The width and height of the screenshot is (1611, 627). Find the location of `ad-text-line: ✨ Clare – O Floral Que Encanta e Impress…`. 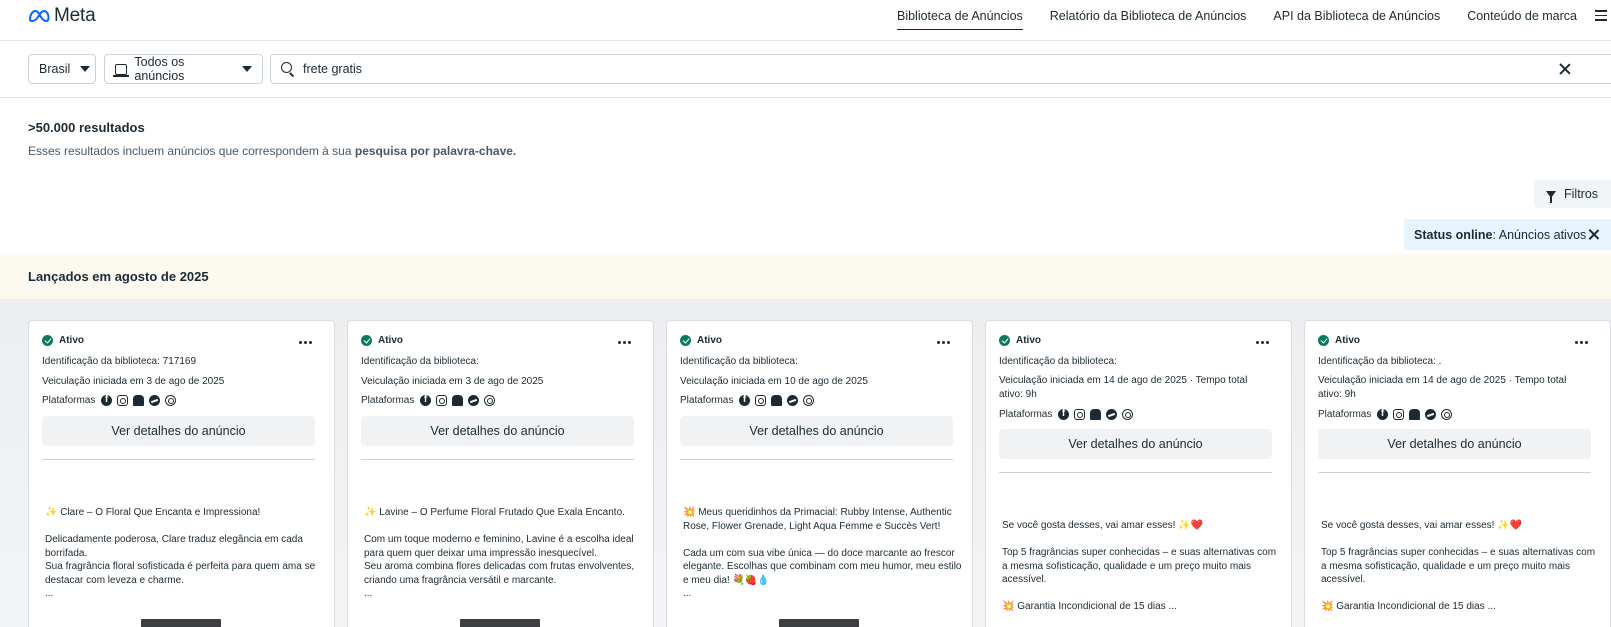

ad-text-line: ✨ Clare – O Floral Que Encanta e Impress… is located at coordinates (153, 512).